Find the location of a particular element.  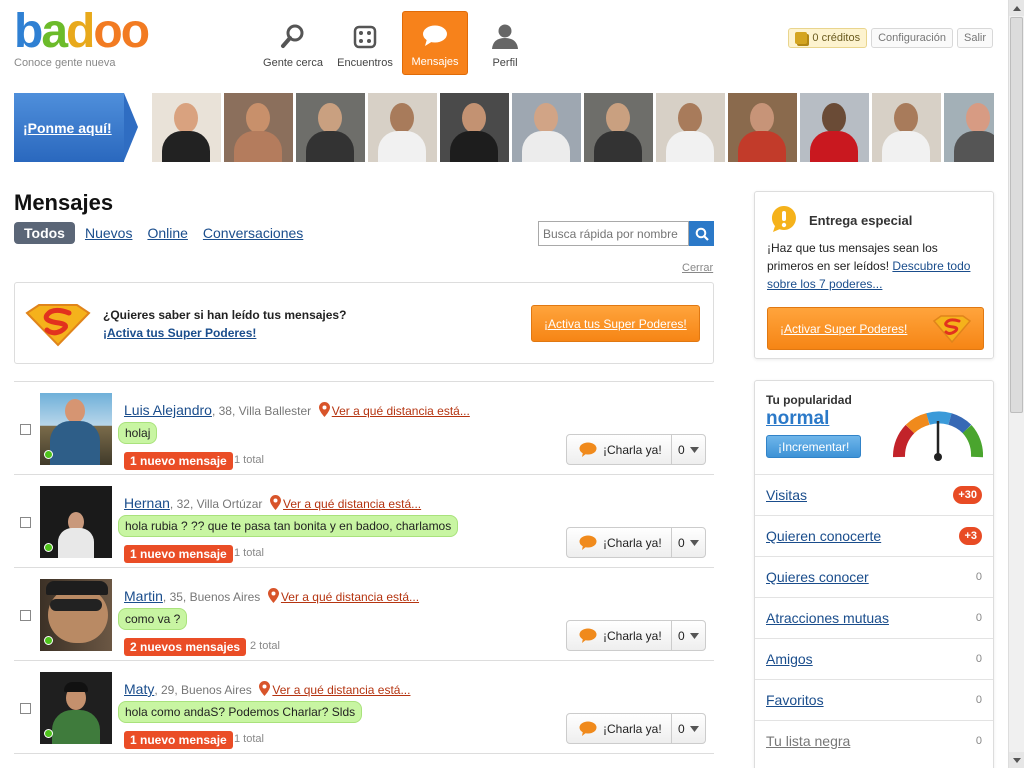

location-pin-icon is located at coordinates (324, 409).